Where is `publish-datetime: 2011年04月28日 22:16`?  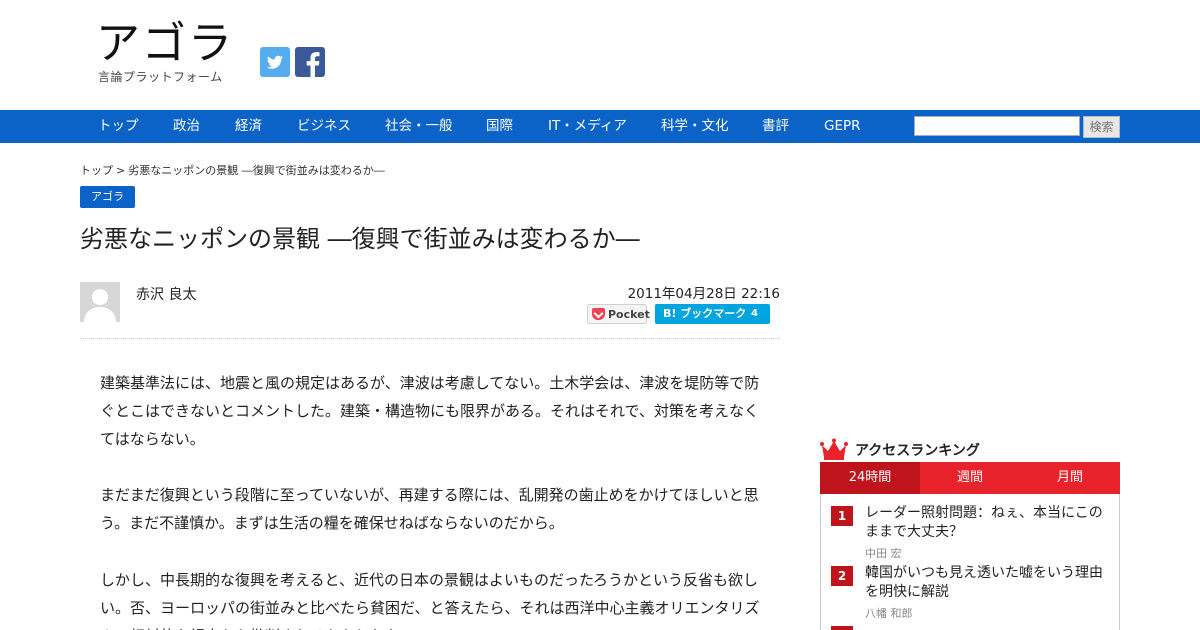
publish-datetime: 2011年04月28日 22:16 is located at coordinates (703, 294).